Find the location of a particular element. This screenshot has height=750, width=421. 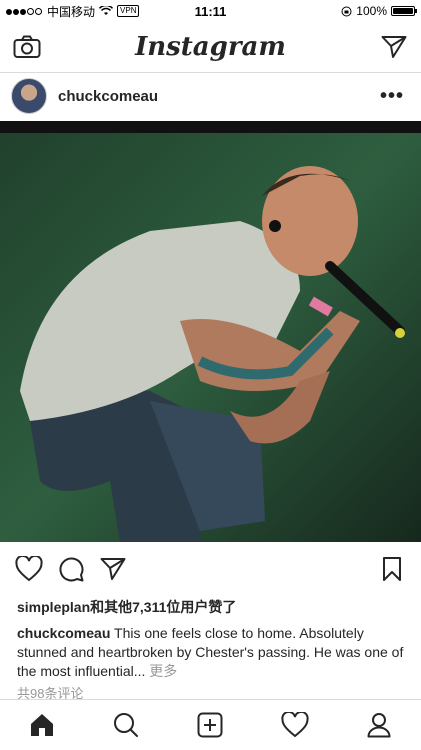

profile-icon is located at coordinates (379, 725).